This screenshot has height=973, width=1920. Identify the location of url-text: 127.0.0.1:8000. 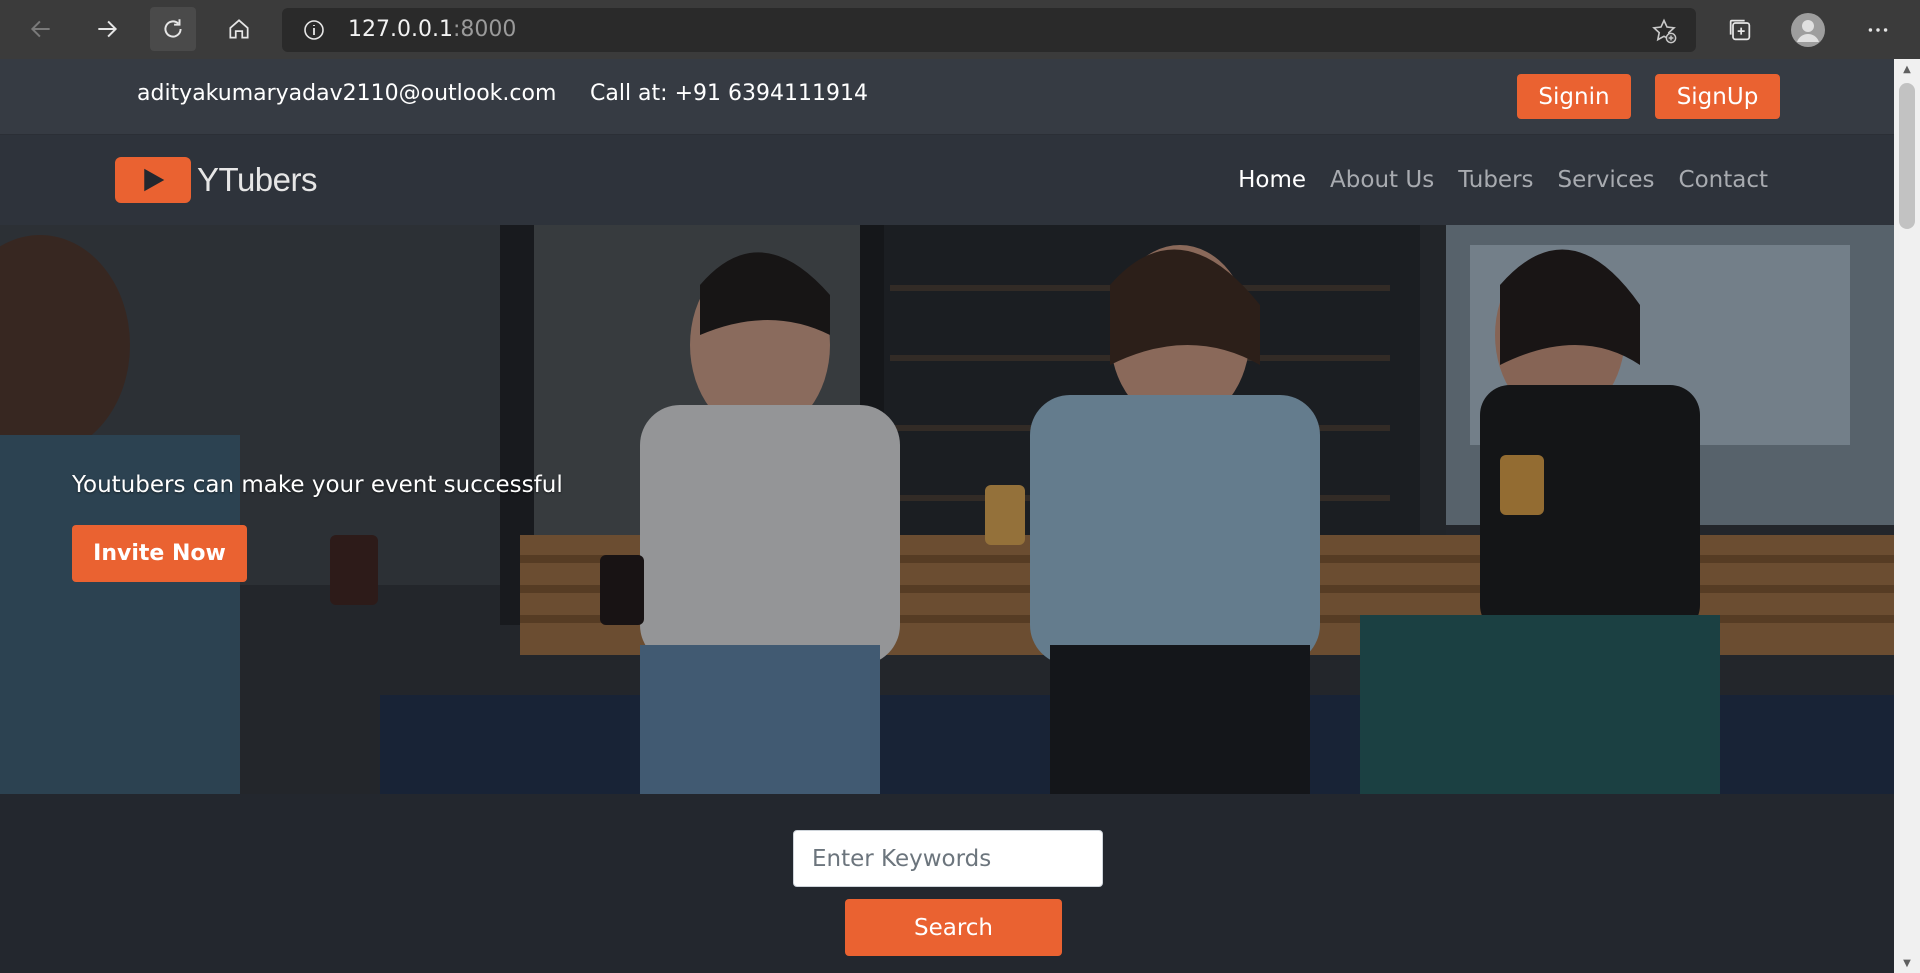
(432, 30).